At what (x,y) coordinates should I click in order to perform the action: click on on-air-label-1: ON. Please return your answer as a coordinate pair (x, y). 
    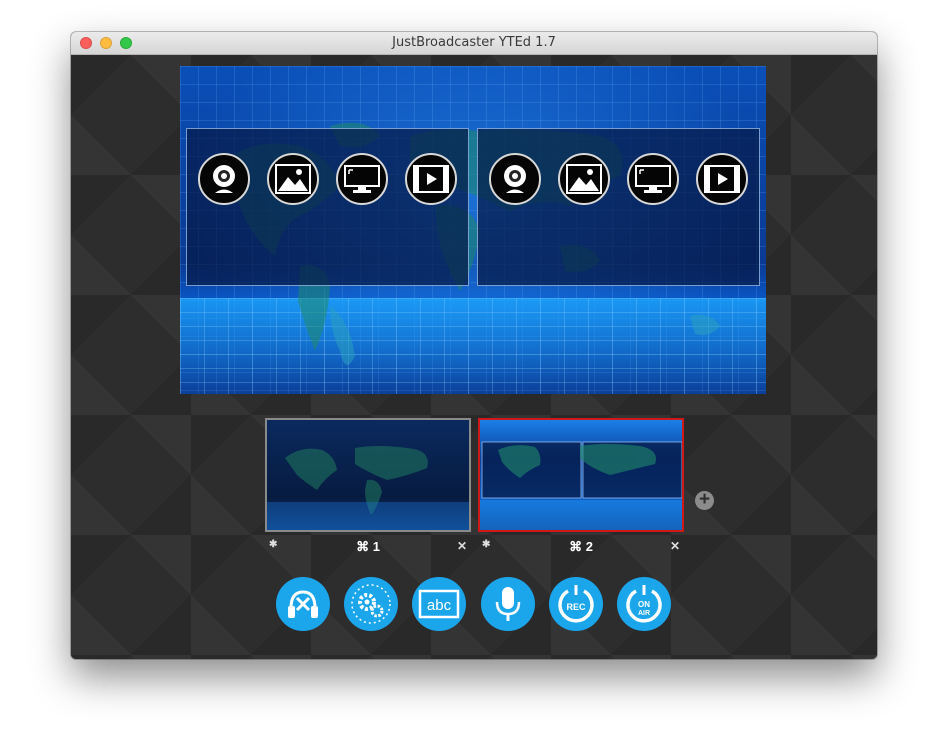
    Looking at the image, I should click on (644, 604).